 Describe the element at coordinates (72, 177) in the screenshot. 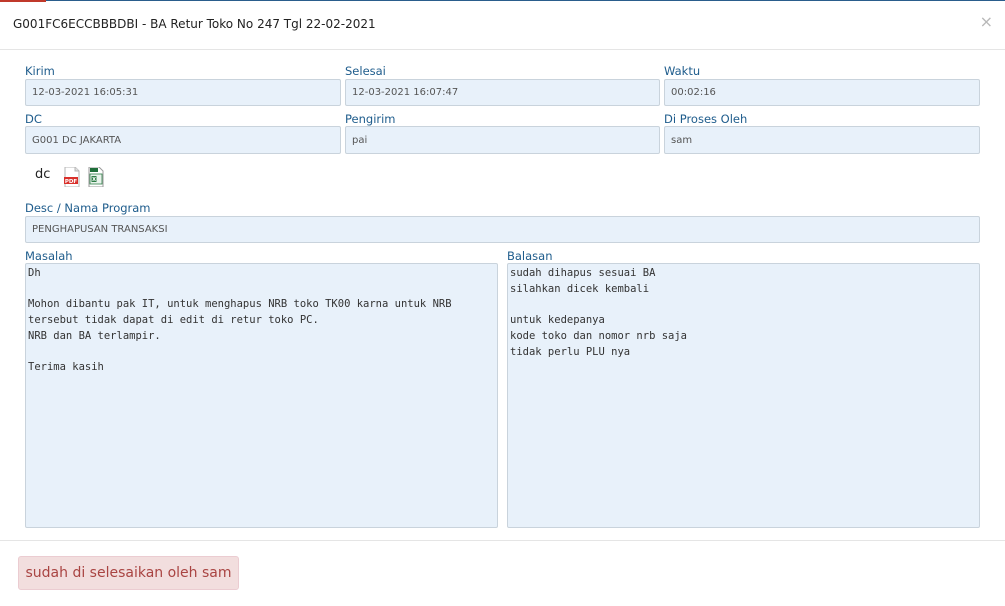

I see `pdf-file-icon: PDF` at that location.